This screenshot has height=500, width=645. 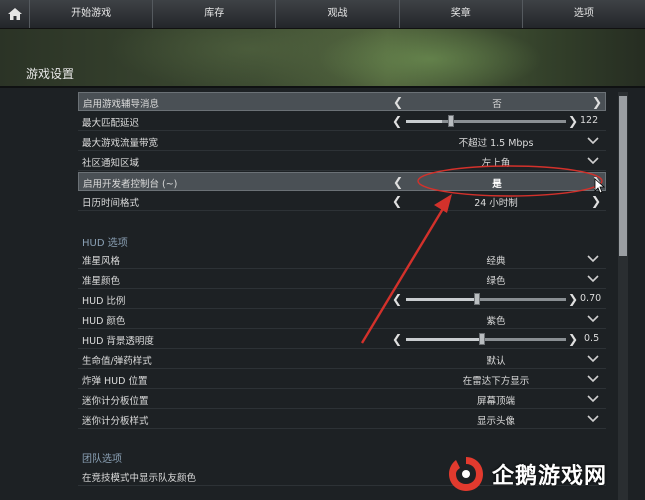 I want to click on home-icon, so click(x=14, y=14).